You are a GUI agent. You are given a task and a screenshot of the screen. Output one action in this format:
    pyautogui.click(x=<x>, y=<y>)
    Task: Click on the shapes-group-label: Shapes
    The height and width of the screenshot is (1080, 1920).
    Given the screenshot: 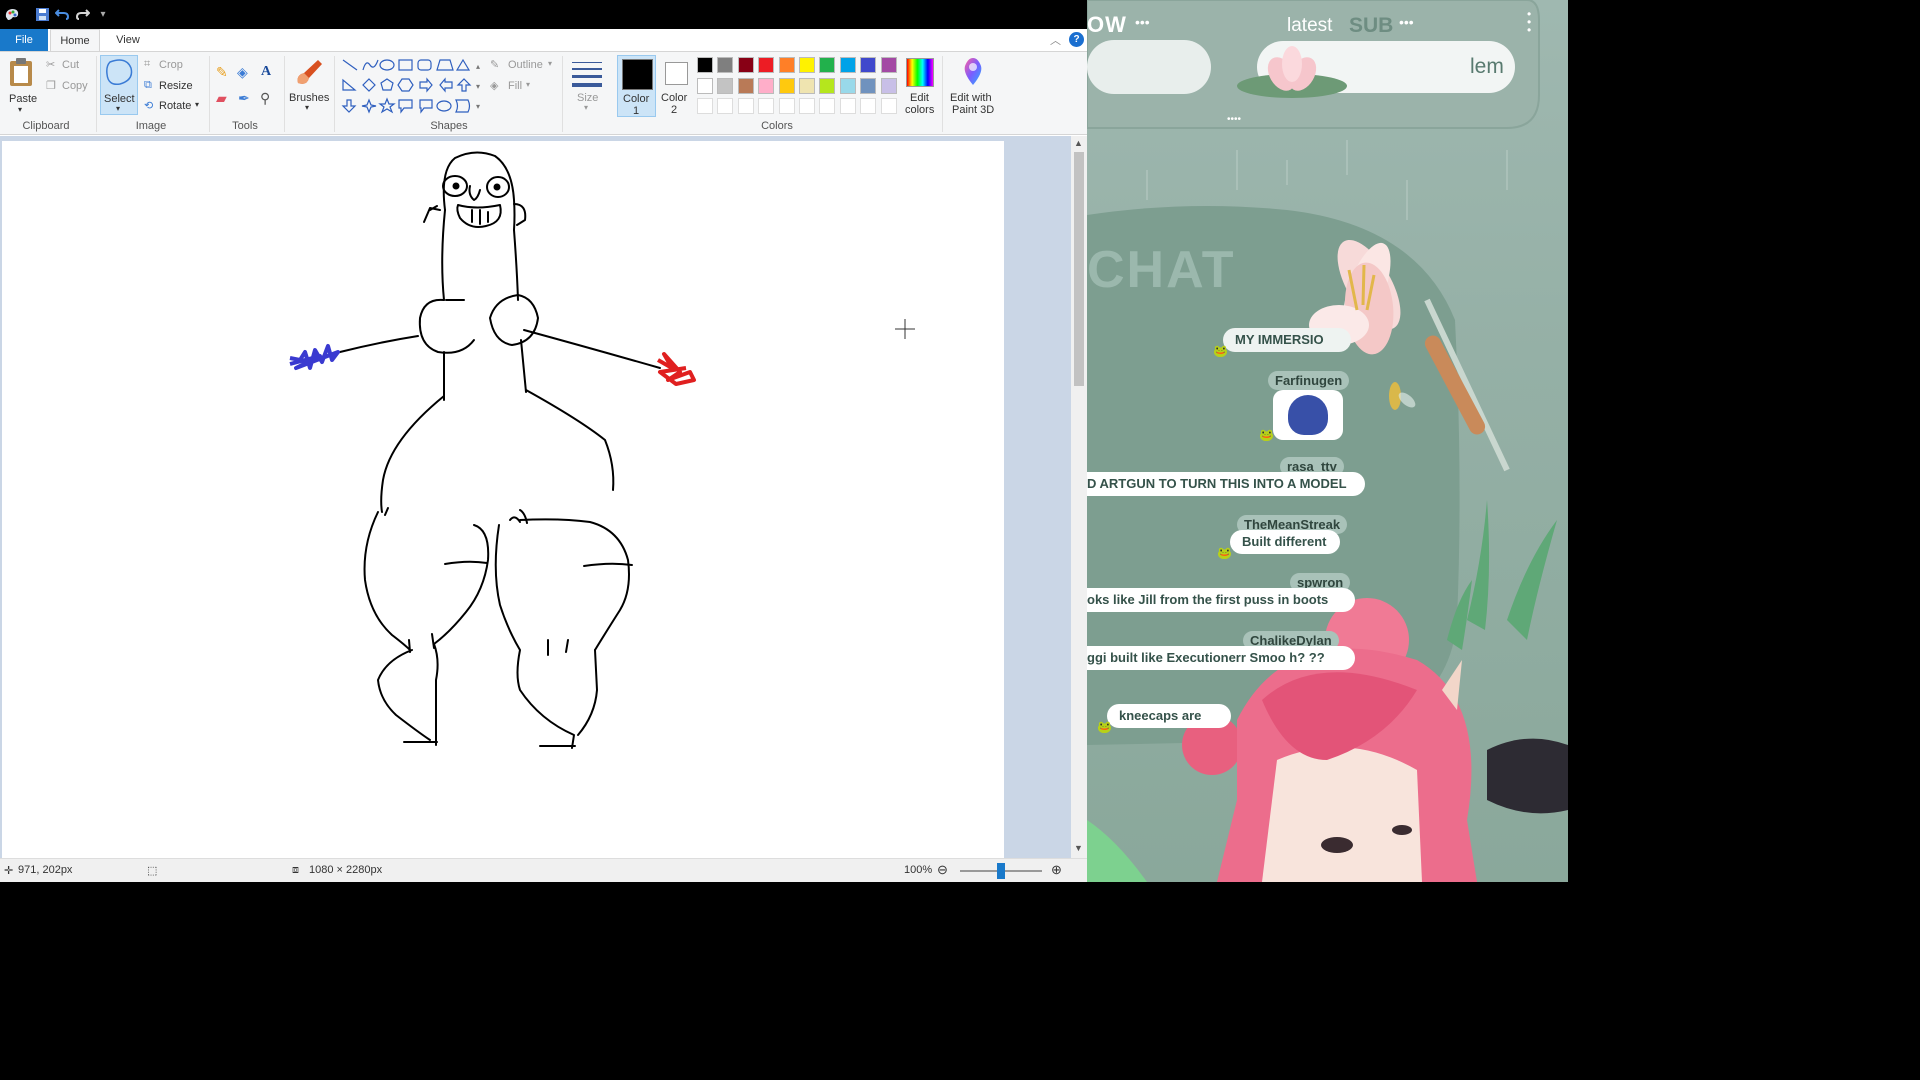 What is the action you would take?
    pyautogui.click(x=449, y=126)
    